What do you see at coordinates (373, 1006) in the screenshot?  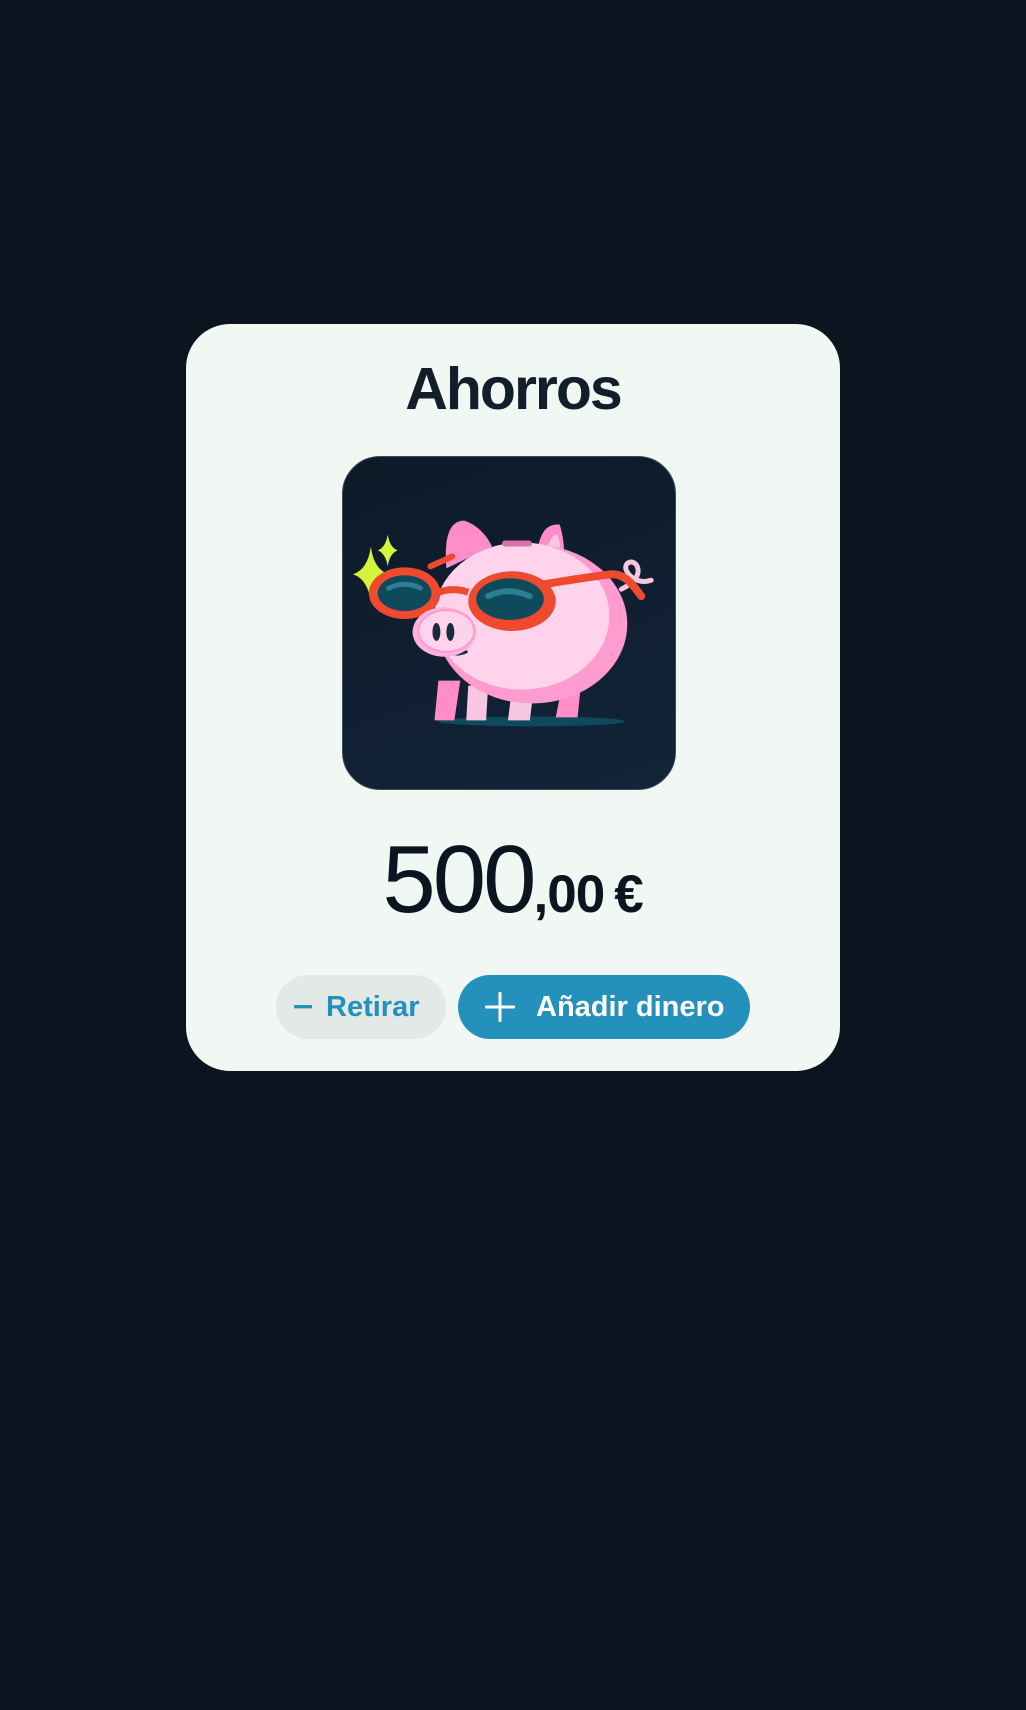 I see `withdraw-button-label: Retirar` at bounding box center [373, 1006].